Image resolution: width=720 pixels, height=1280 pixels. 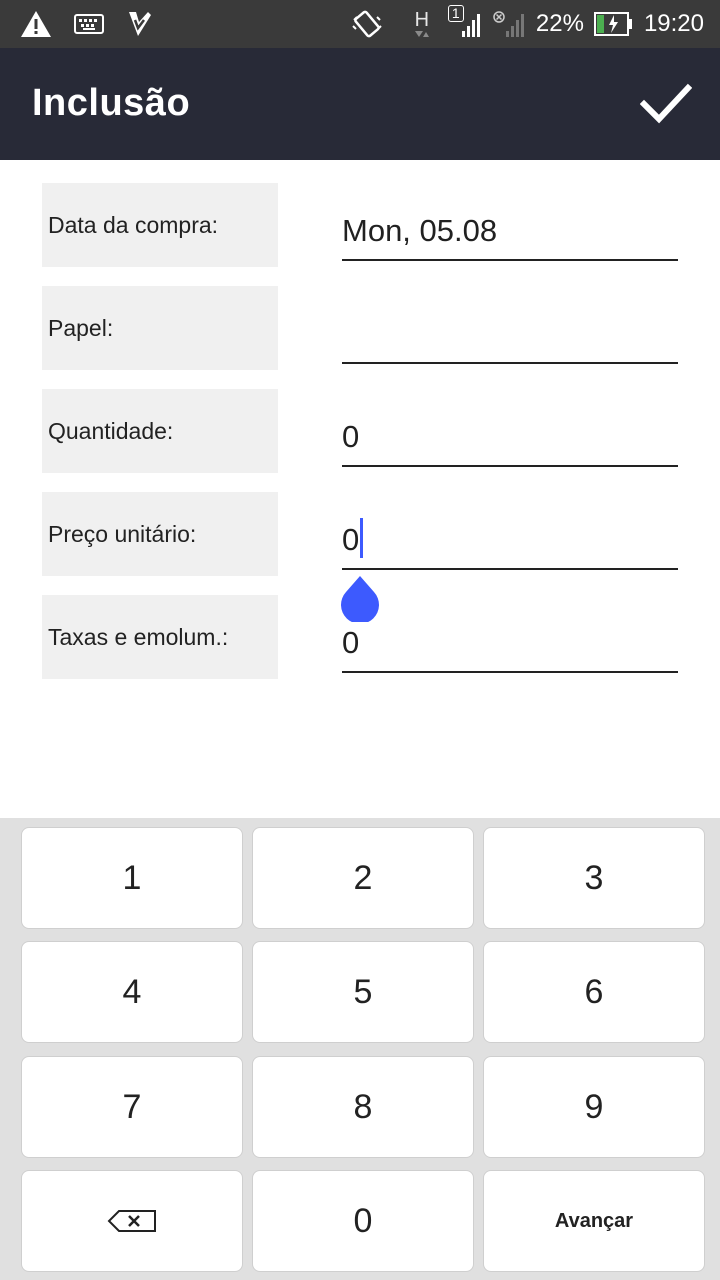 What do you see at coordinates (455, 13) in the screenshot?
I see `sim-badge: 1` at bounding box center [455, 13].